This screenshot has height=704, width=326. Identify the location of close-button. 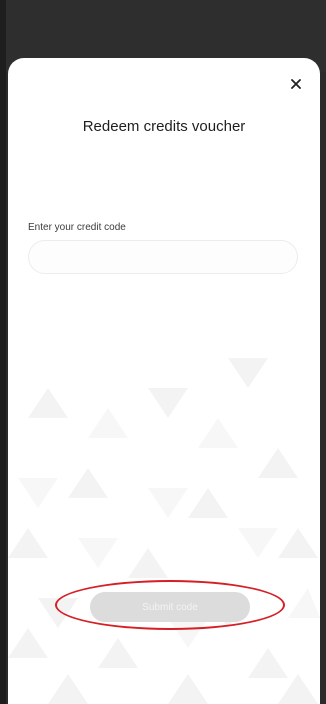
(296, 84).